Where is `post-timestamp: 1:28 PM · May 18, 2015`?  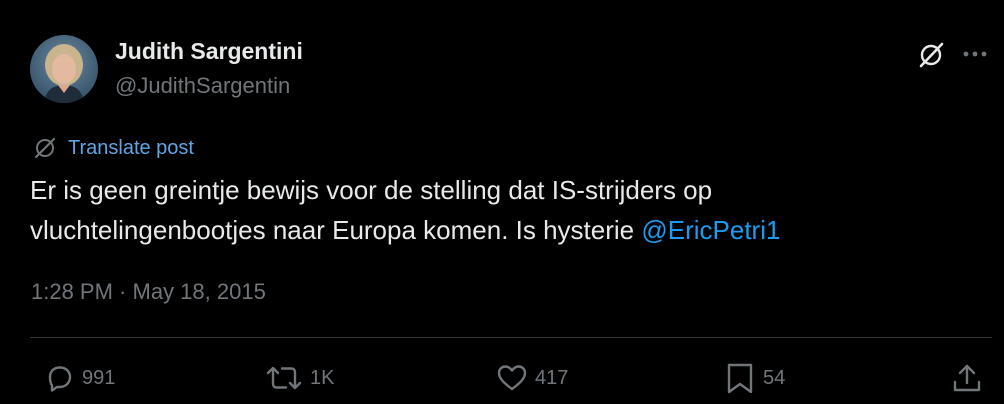
post-timestamp: 1:28 PM · May 18, 2015 is located at coordinates (148, 292).